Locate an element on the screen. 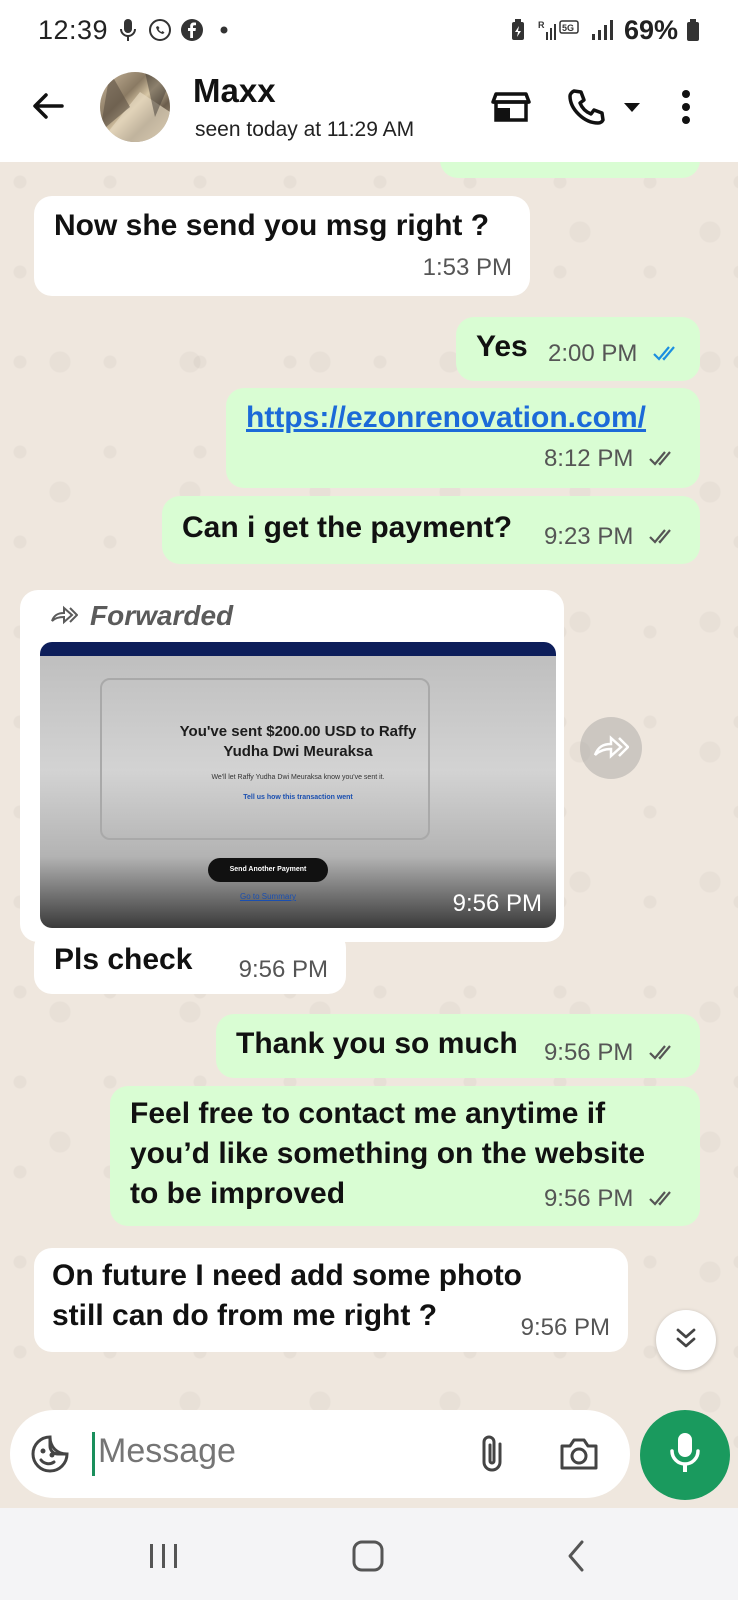 The height and width of the screenshot is (1600, 738). voice-message-button is located at coordinates (685, 1455).